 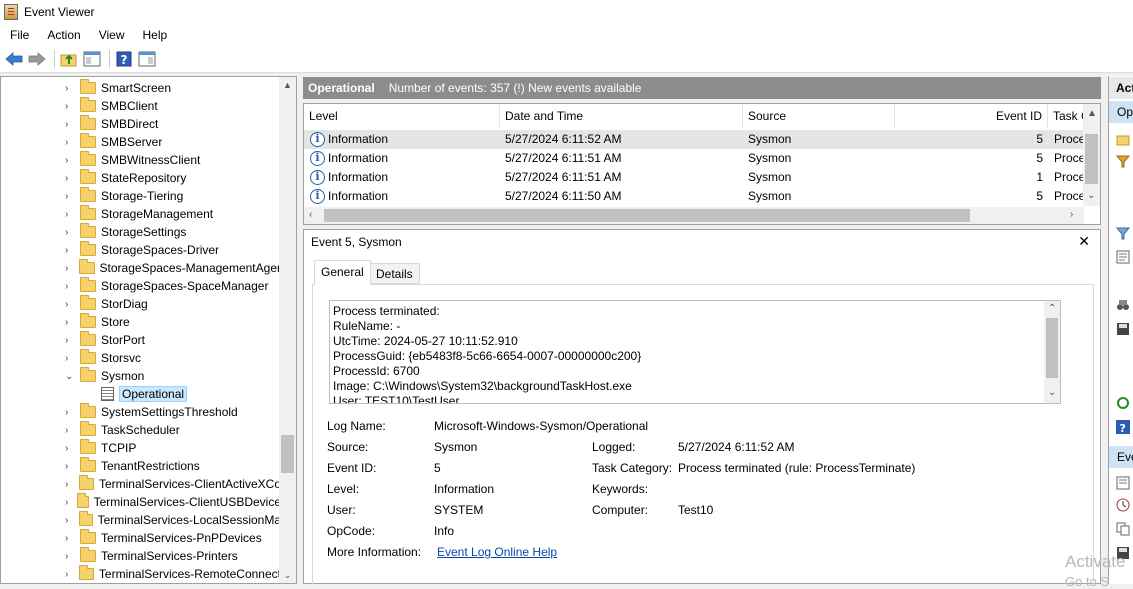 I want to click on tree-item: › SMBClient, so click(x=141, y=106).